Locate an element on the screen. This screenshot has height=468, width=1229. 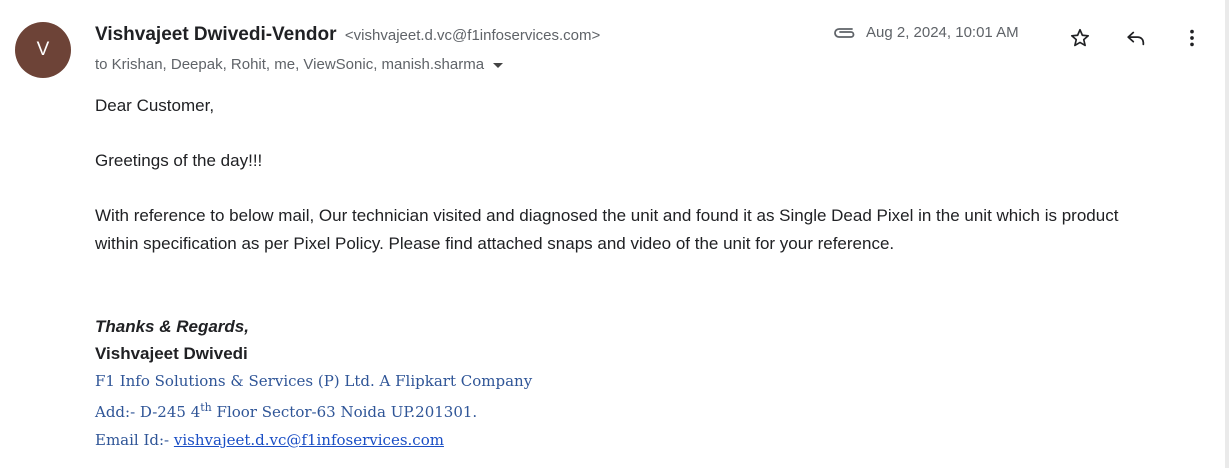
message-date: Aug 2, 2024, 10:01 AM is located at coordinates (942, 32).